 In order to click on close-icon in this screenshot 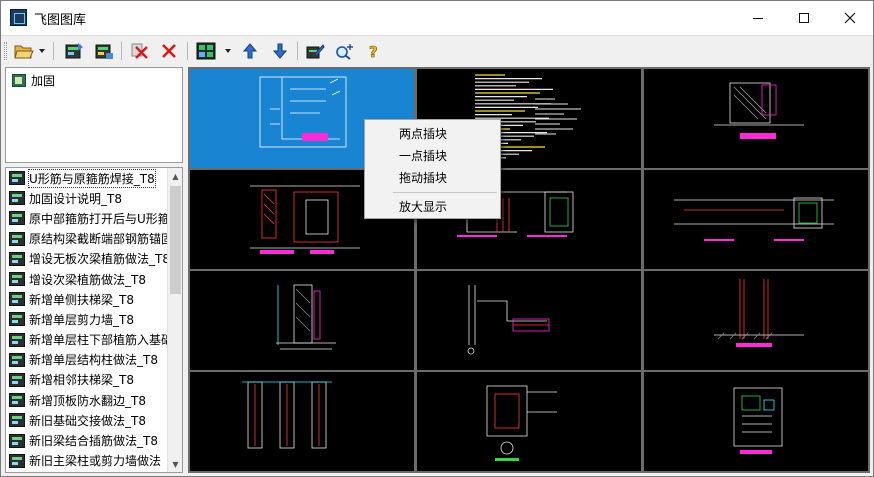, I will do `click(850, 18)`.